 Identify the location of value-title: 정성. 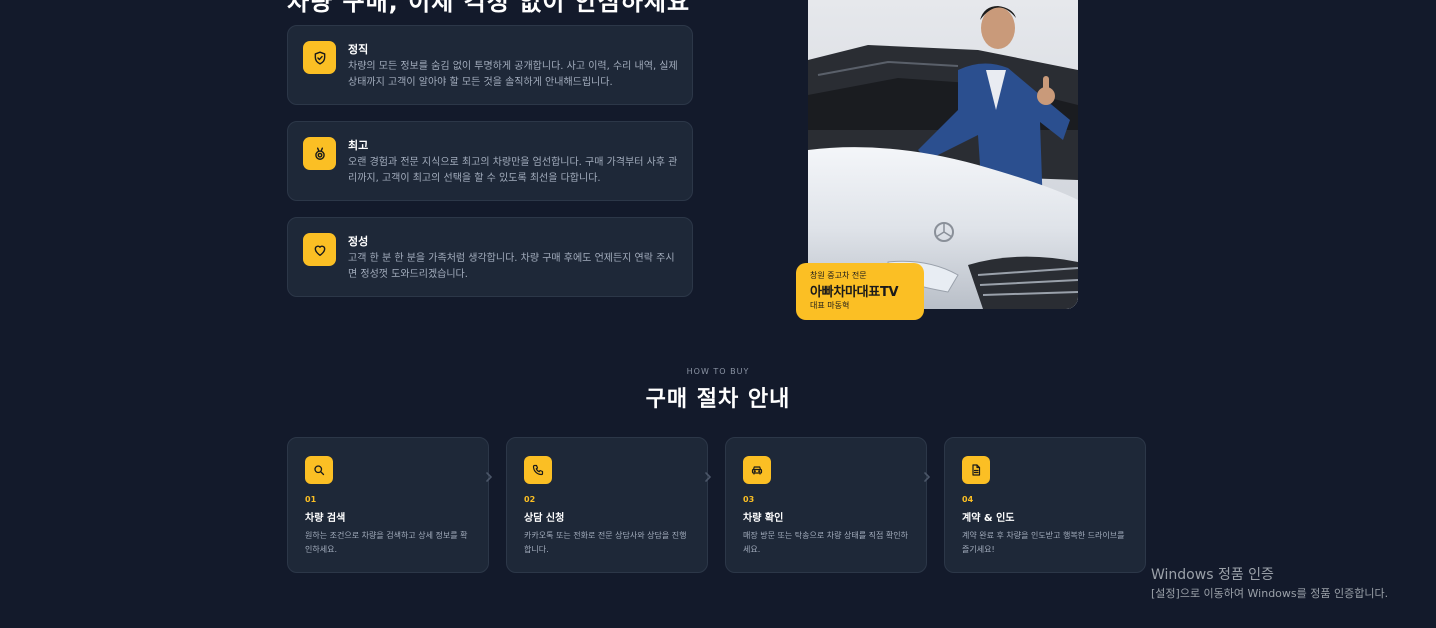
(358, 241).